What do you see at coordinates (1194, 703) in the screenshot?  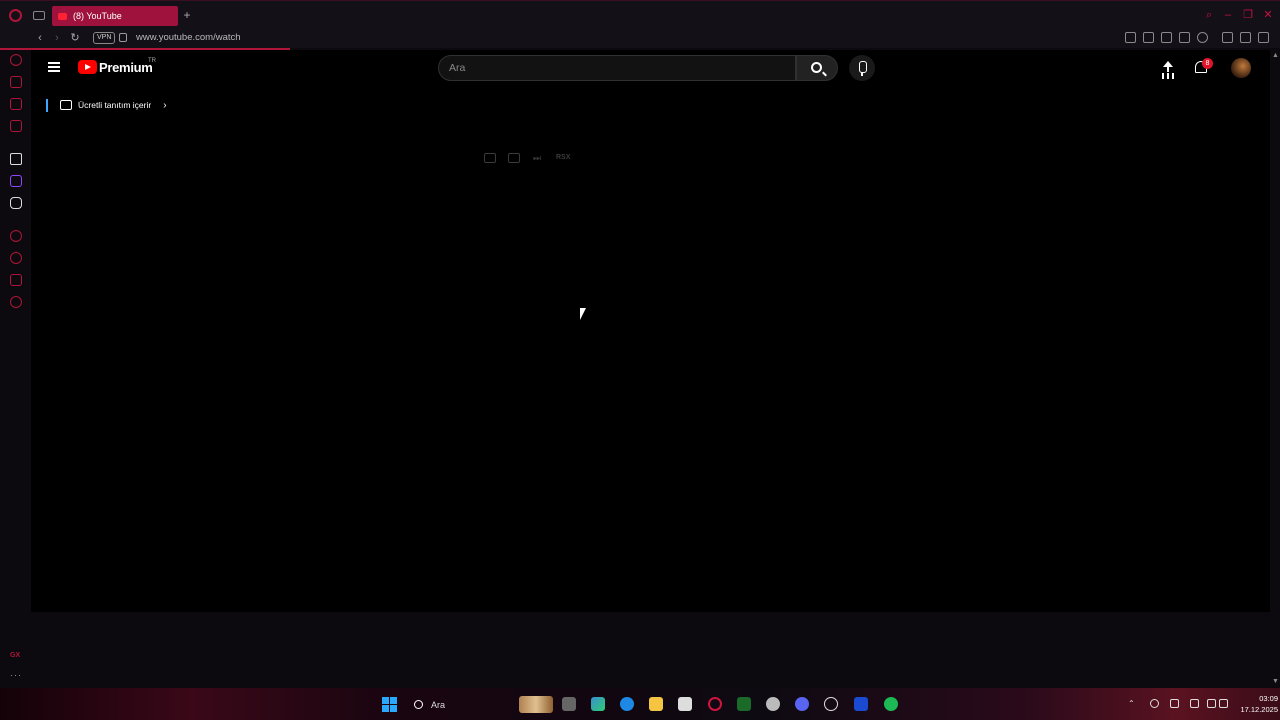 I see `display-tray-icon` at bounding box center [1194, 703].